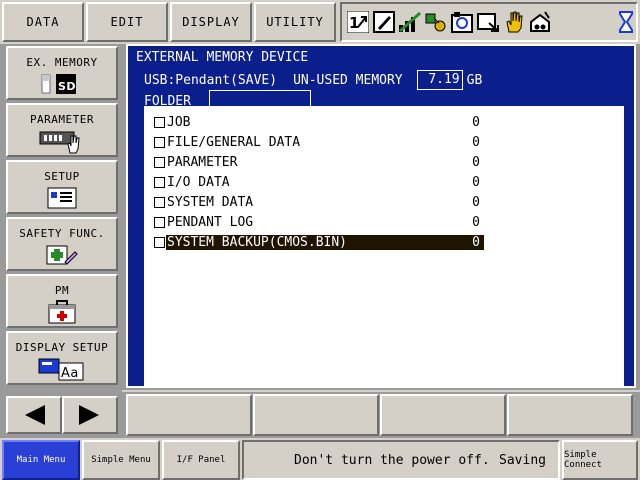 The height and width of the screenshot is (480, 640). What do you see at coordinates (539, 22) in the screenshot?
I see `servo-icon` at bounding box center [539, 22].